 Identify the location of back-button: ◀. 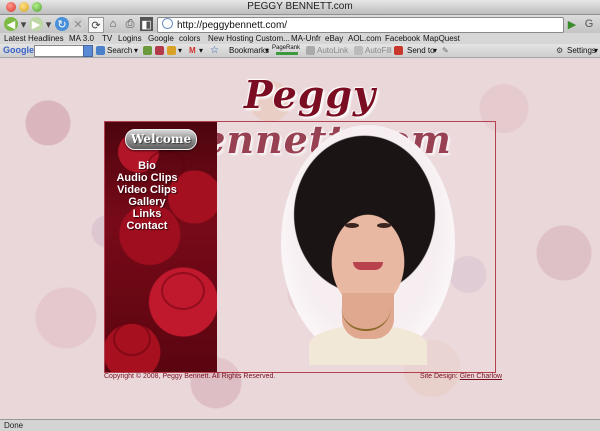
(11, 24).